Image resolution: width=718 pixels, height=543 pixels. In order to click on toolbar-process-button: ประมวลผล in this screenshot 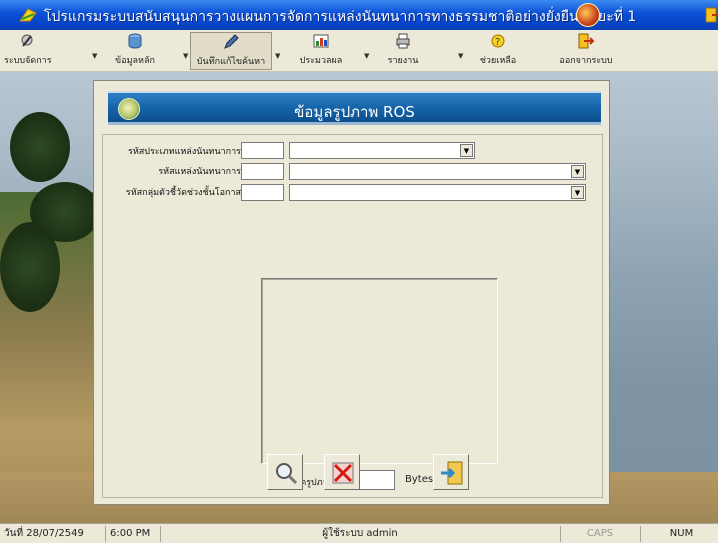, I will do `click(321, 51)`.